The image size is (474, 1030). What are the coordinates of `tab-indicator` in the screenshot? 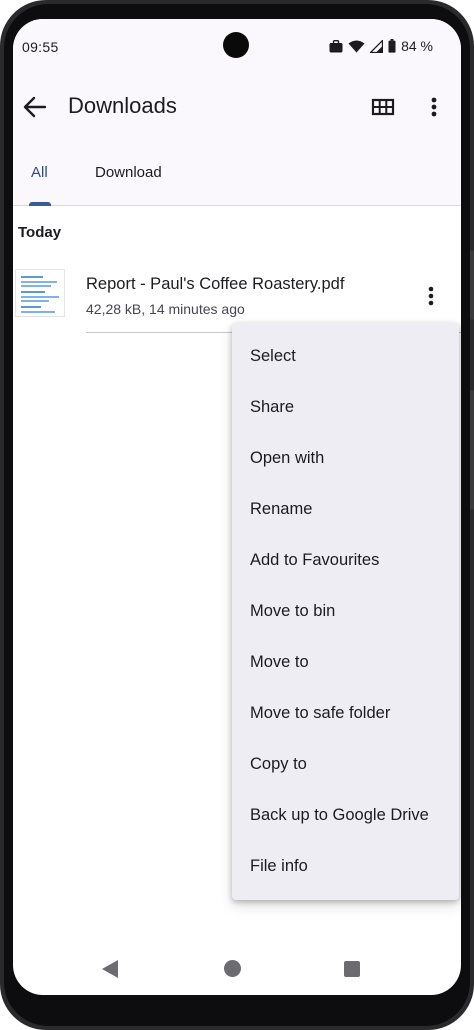 It's located at (40, 204).